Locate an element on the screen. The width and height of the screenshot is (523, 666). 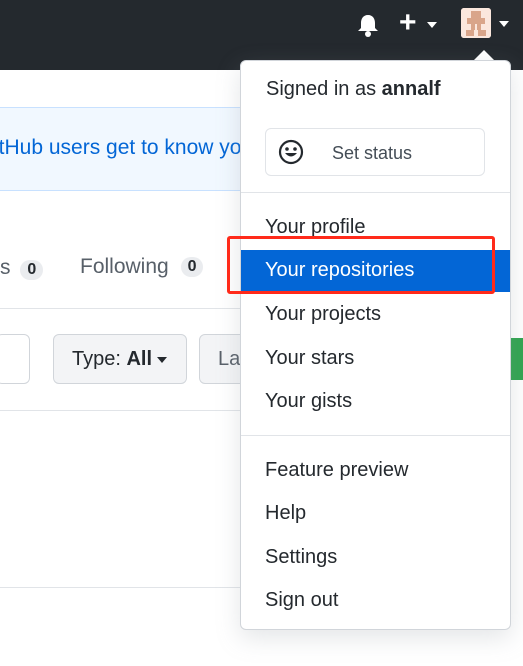
signed-in-prefix: Signed in as is located at coordinates (321, 89).